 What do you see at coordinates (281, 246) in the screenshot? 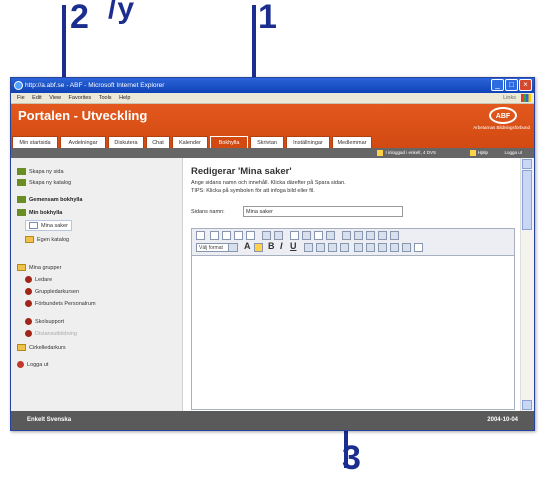
I see `italic-icon: I` at bounding box center [281, 246].